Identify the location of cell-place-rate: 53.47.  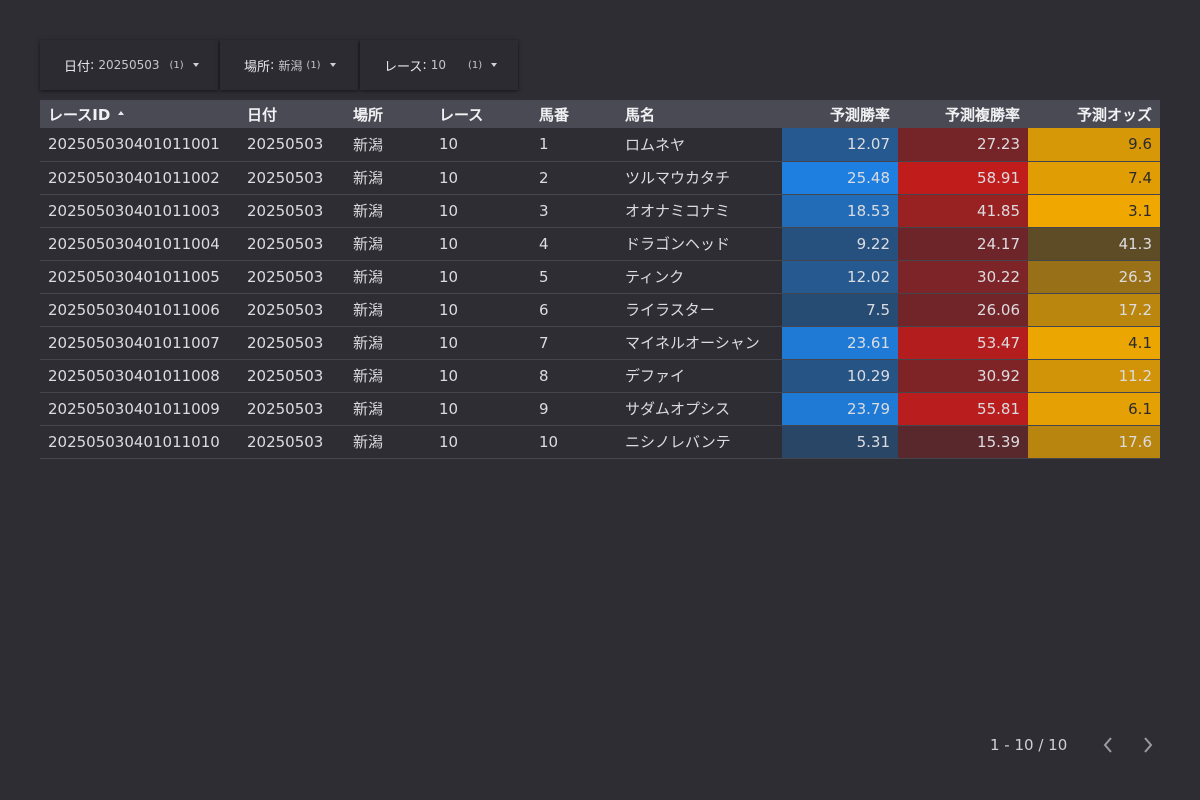
(963, 343).